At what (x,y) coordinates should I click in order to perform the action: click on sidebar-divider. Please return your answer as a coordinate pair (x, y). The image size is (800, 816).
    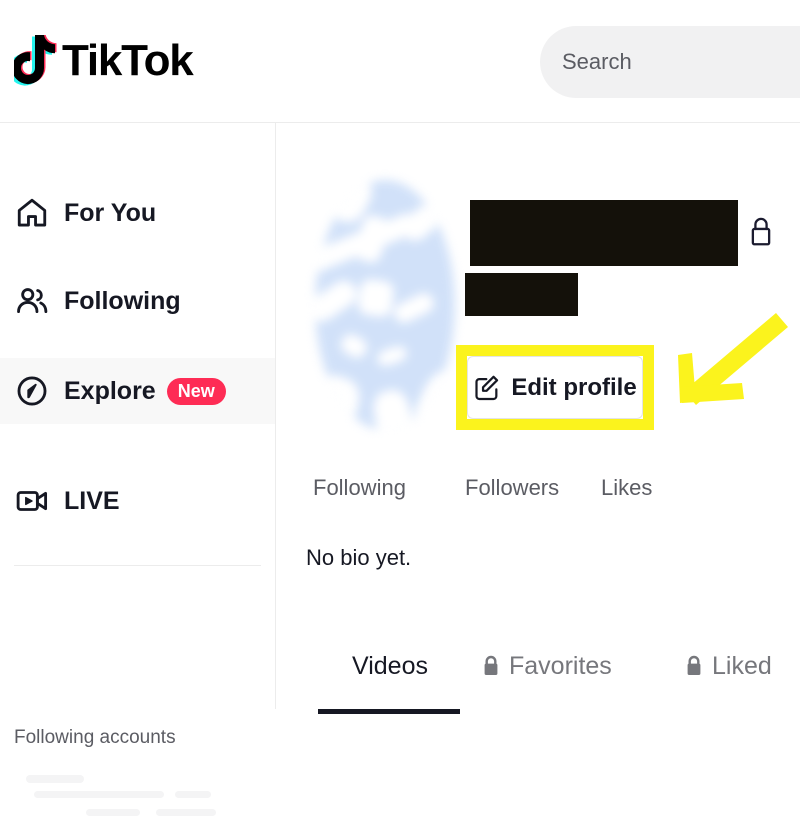
    Looking at the image, I should click on (137, 565).